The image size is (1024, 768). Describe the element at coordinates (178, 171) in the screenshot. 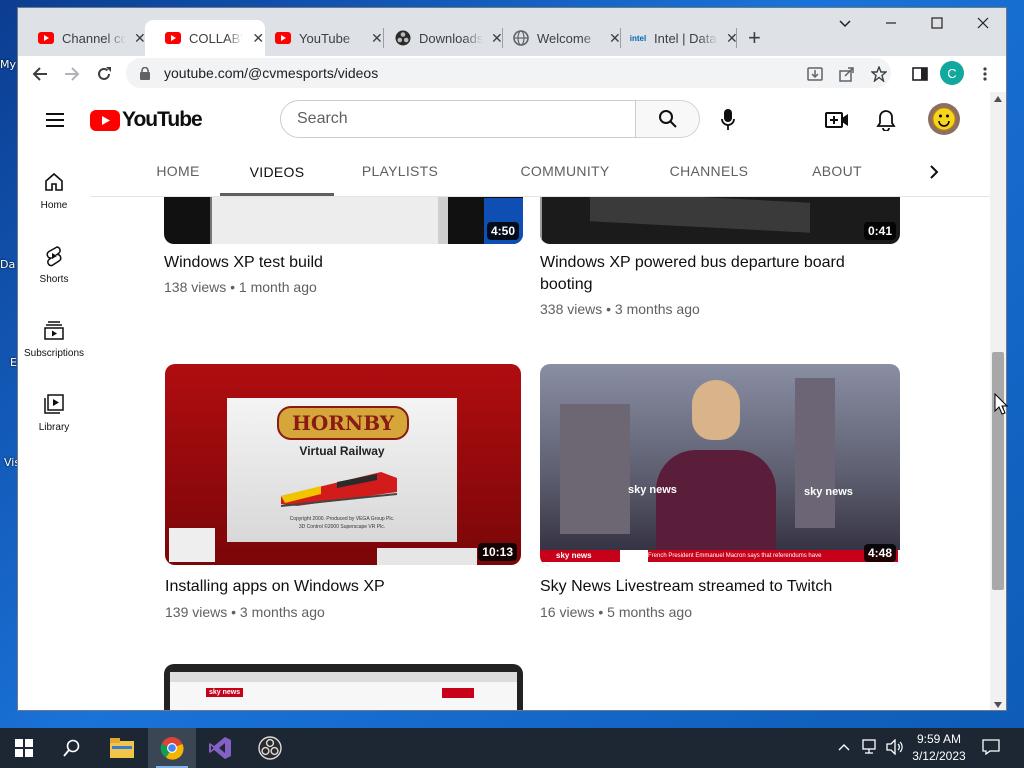

I see `tab-home: HOME` at that location.